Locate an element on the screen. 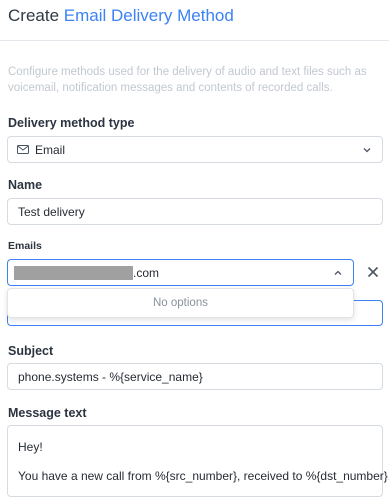 The width and height of the screenshot is (389, 500). name-input: Test delivery is located at coordinates (195, 211).